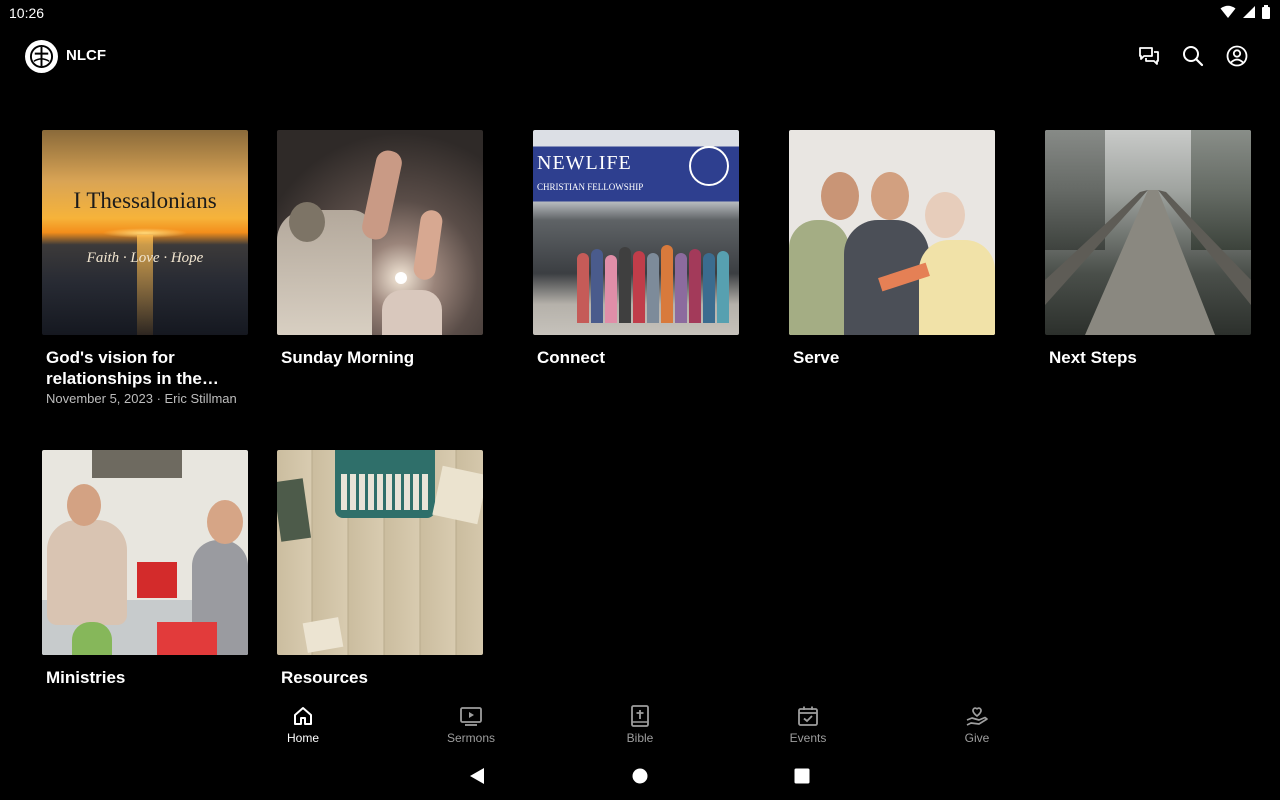 This screenshot has width=1280, height=800. Describe the element at coordinates (145, 258) in the screenshot. I see `thumb-overlay-subtitle: Faith · Love · Hope` at that location.